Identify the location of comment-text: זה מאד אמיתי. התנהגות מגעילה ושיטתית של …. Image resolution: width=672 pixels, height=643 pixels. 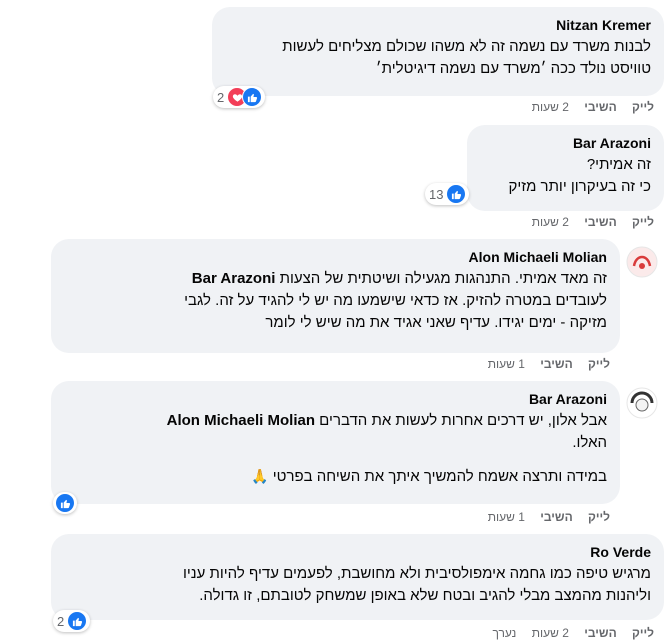
(335, 301).